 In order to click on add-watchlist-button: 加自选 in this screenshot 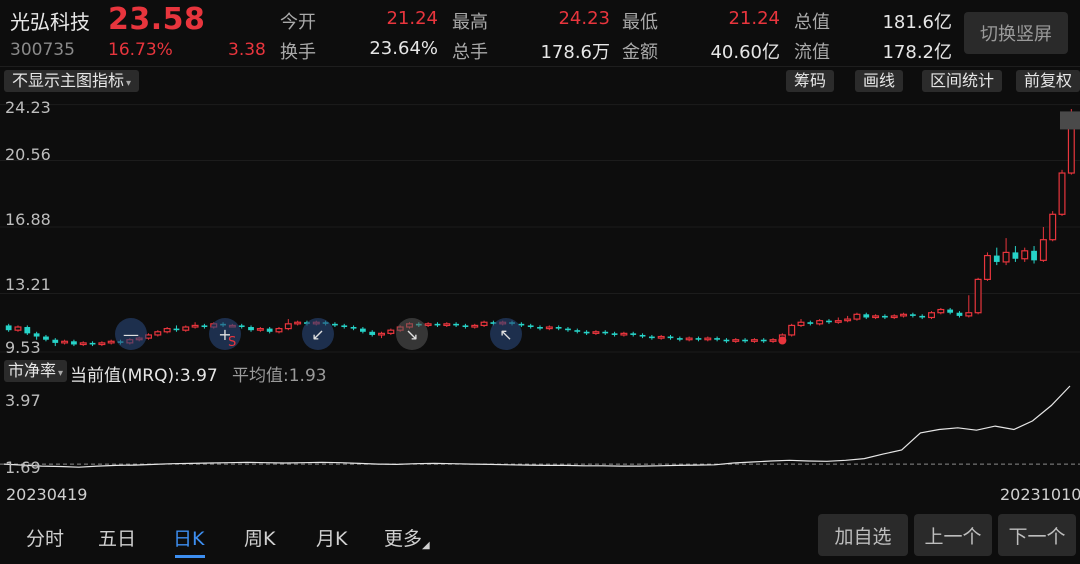, I will do `click(863, 535)`.